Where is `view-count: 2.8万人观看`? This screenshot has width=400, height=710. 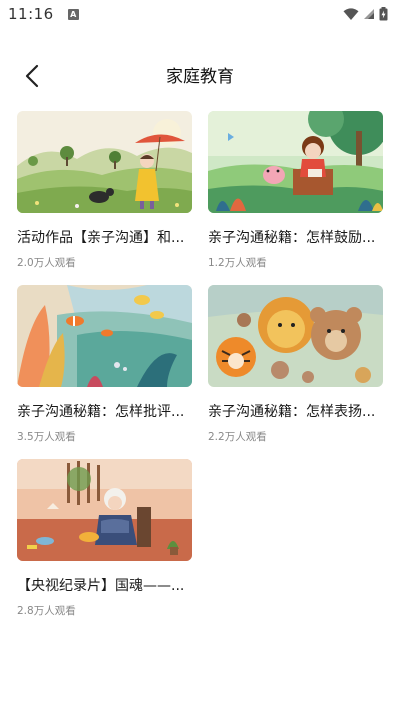 view-count: 2.8万人观看 is located at coordinates (46, 611).